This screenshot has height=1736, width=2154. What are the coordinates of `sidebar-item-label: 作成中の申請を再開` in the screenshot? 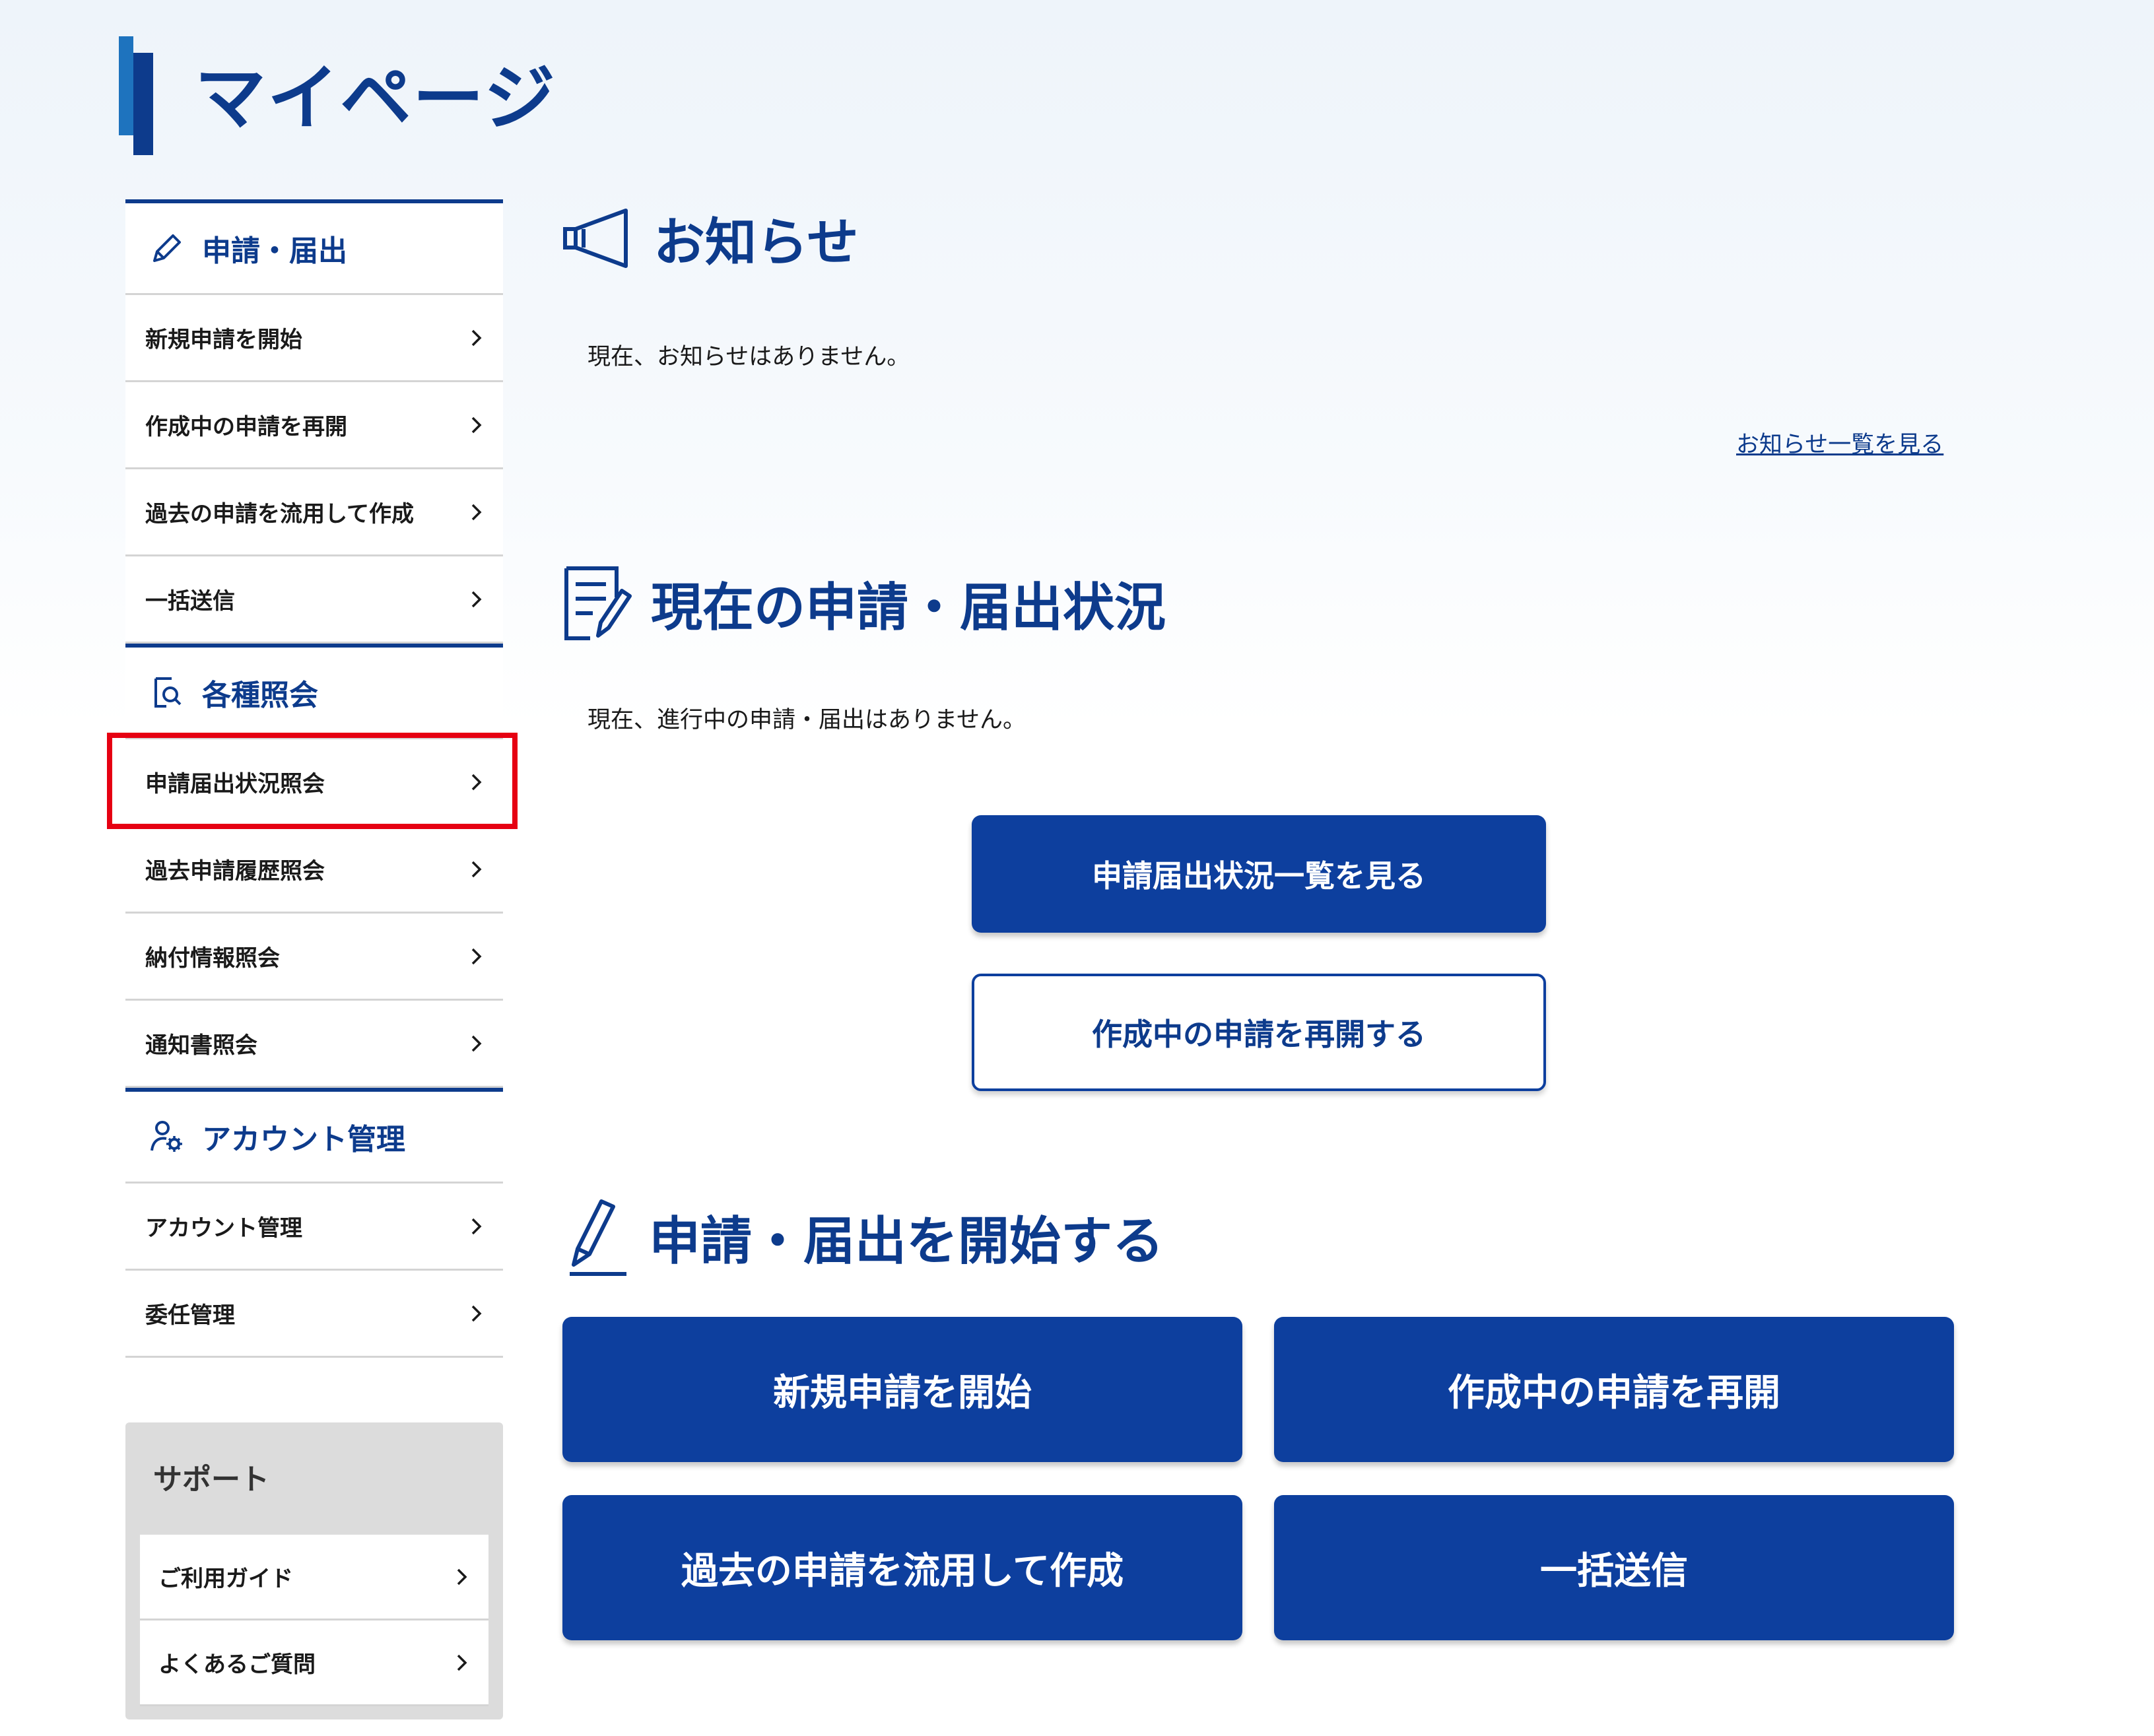 It's located at (246, 427).